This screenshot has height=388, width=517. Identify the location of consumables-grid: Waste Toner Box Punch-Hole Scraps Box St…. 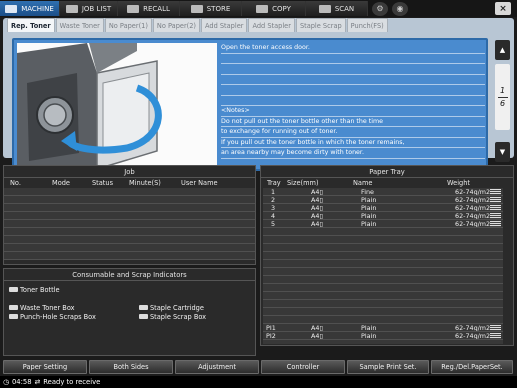
(129, 312).